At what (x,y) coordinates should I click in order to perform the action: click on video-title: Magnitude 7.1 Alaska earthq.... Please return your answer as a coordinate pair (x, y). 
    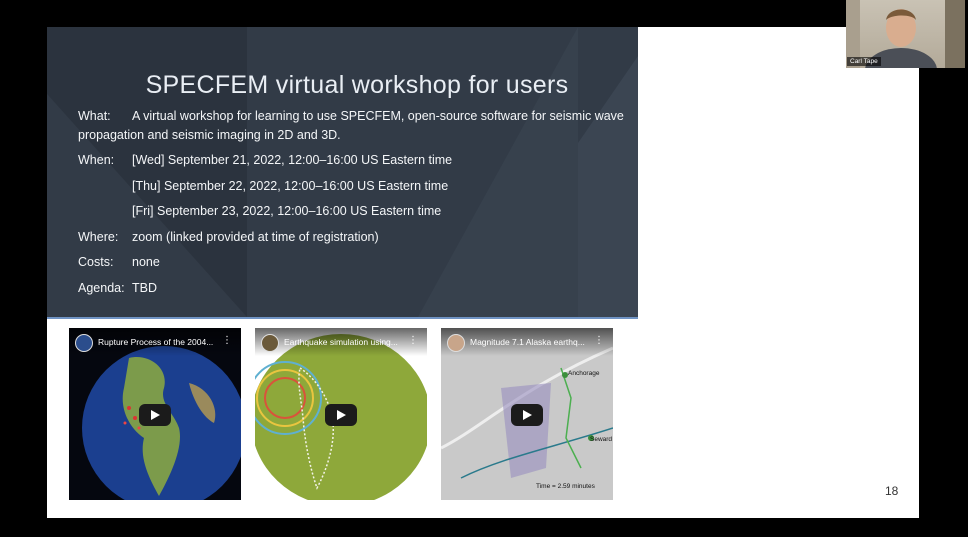
    Looking at the image, I should click on (532, 342).